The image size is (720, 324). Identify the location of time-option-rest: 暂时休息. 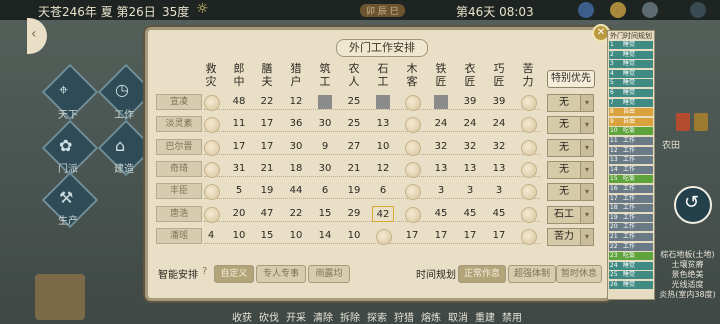
(579, 274).